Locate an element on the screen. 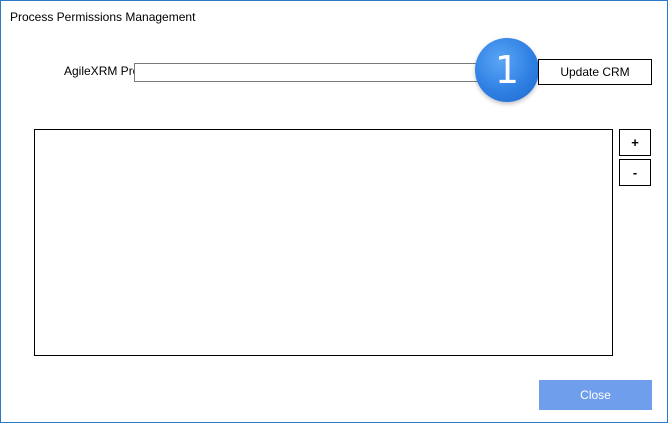 The width and height of the screenshot is (668, 423). add-button: + is located at coordinates (635, 142).